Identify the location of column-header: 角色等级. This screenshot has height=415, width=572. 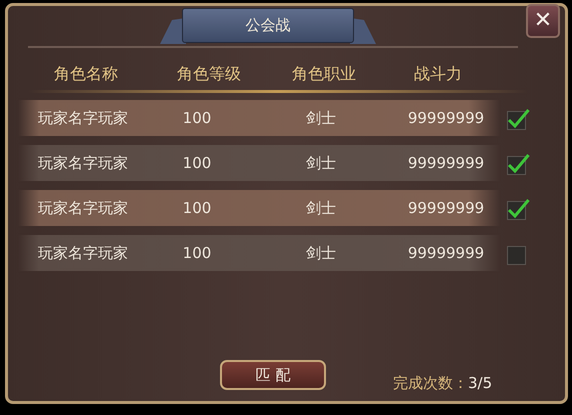
(209, 74).